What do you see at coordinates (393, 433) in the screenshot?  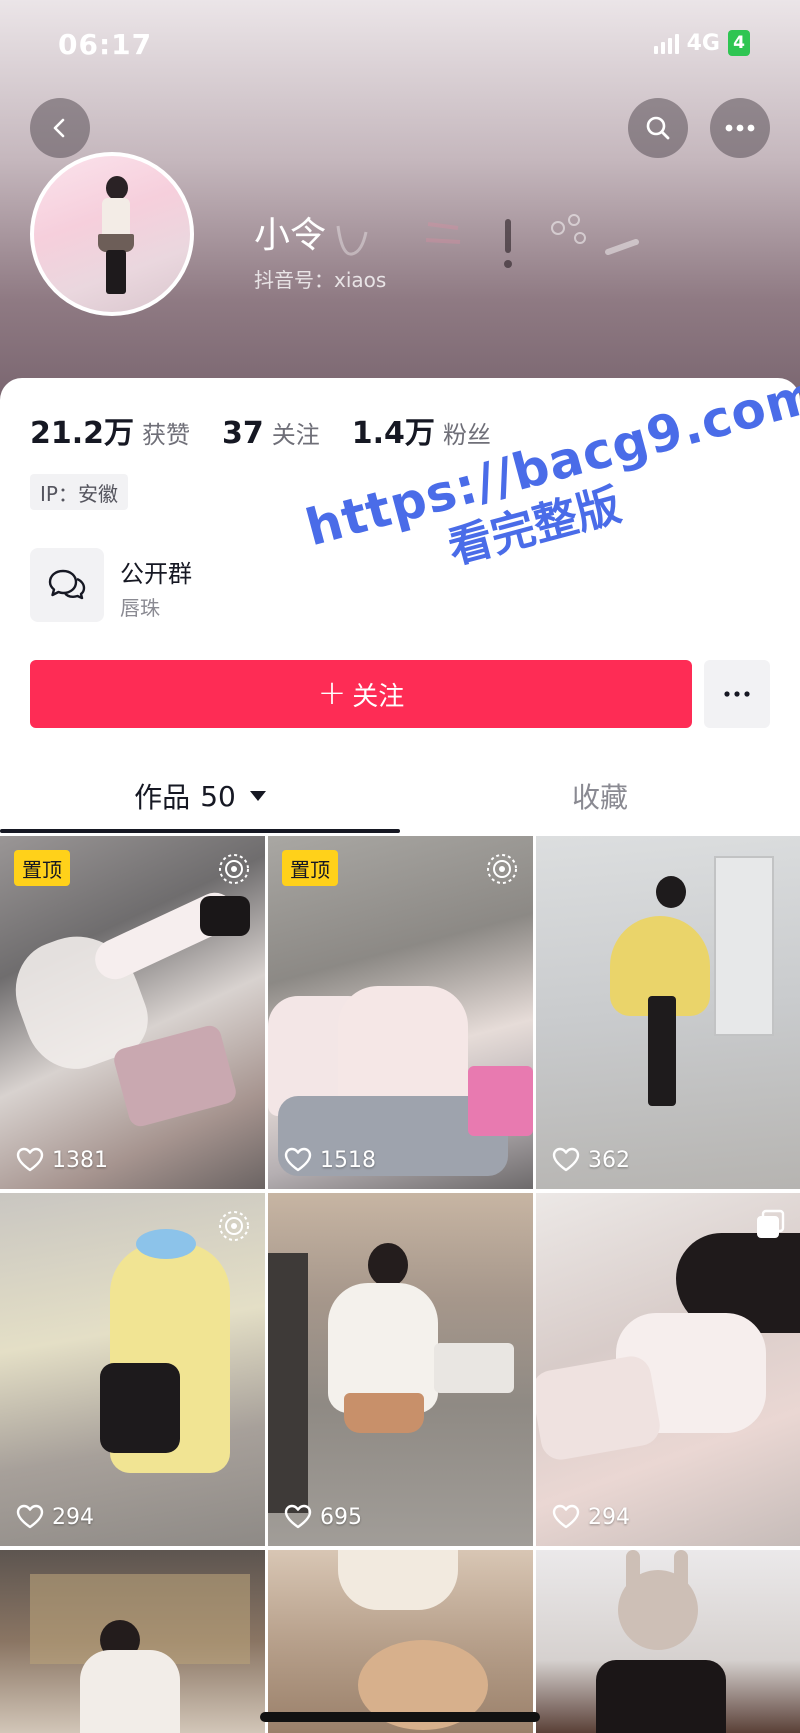 I see `stat-number: 1.4万` at bounding box center [393, 433].